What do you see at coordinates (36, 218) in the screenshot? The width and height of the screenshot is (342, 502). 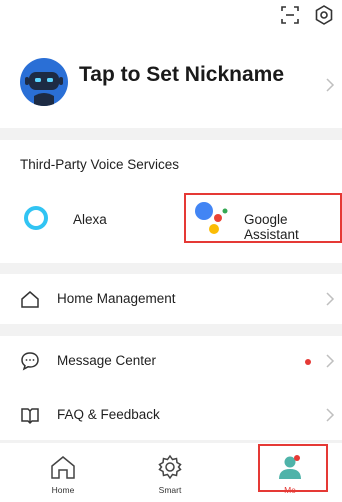 I see `alexa-icon` at bounding box center [36, 218].